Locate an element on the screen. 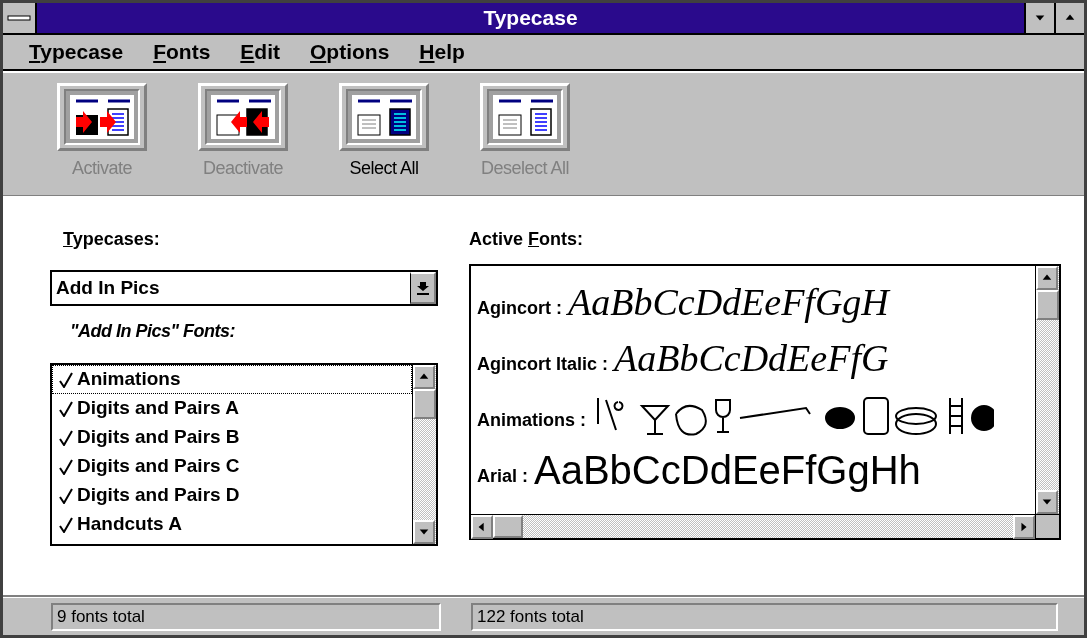 This screenshot has height=638, width=1087. typecase-dropdown: Add In Pics is located at coordinates (244, 288).